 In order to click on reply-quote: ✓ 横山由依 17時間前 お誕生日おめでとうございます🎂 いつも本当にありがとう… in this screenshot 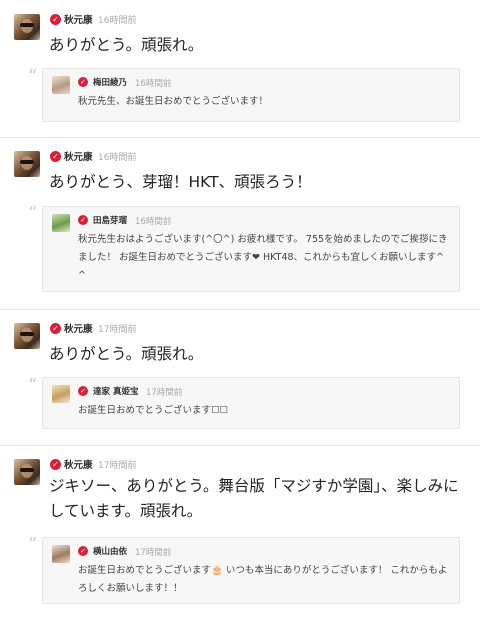, I will do `click(251, 570)`.